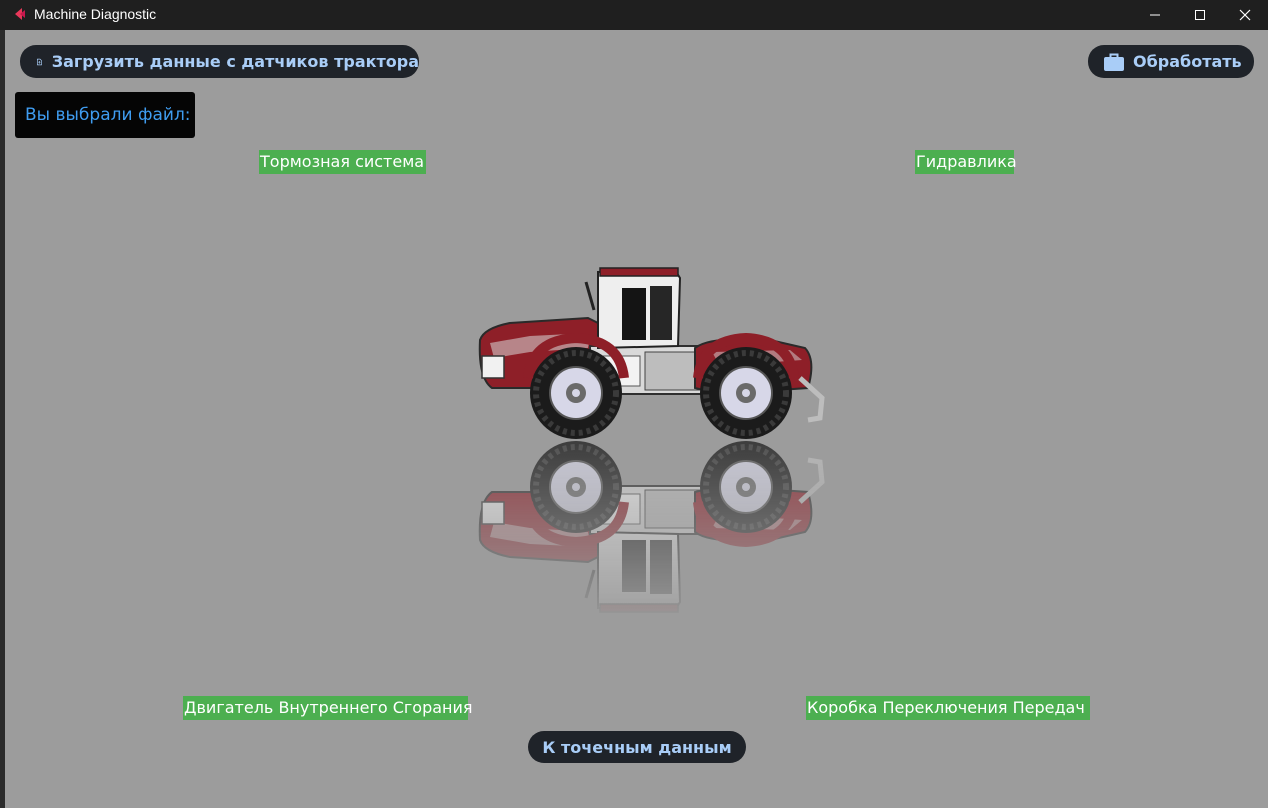  I want to click on process-button-label: Обработать, so click(1187, 61).